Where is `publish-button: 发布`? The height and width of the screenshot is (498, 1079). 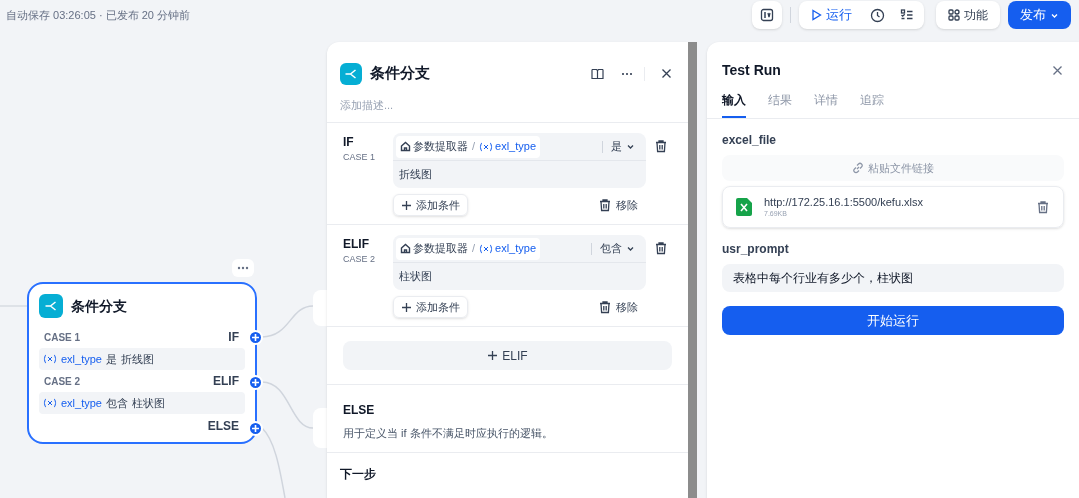
publish-button: 发布 is located at coordinates (1039, 15).